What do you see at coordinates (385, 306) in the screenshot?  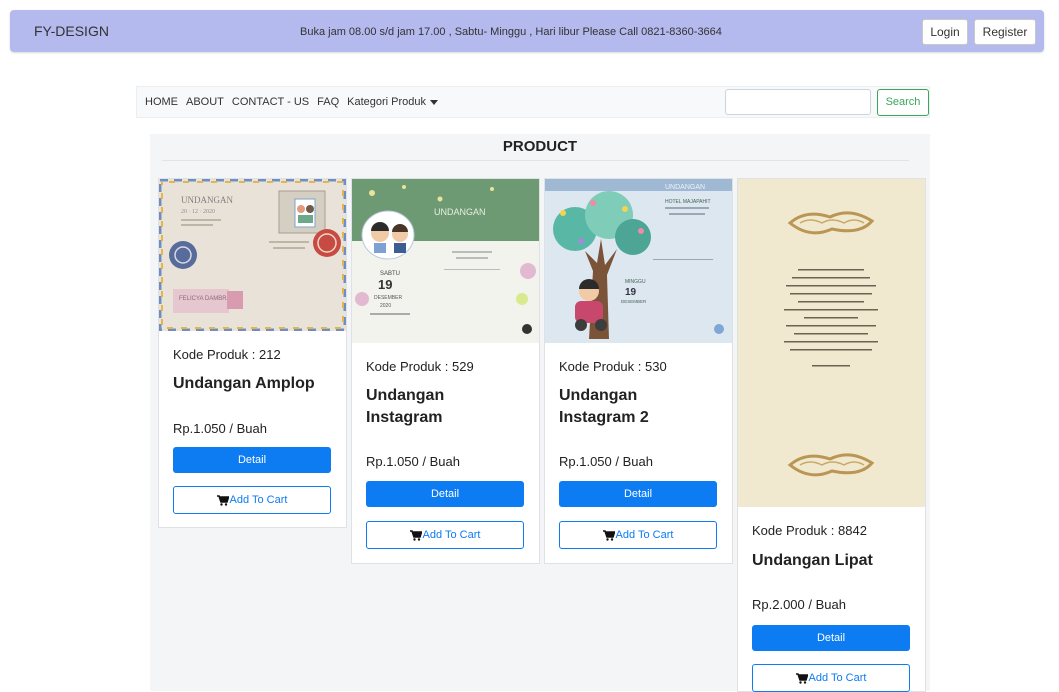 I see `thumb-year: 2020` at bounding box center [385, 306].